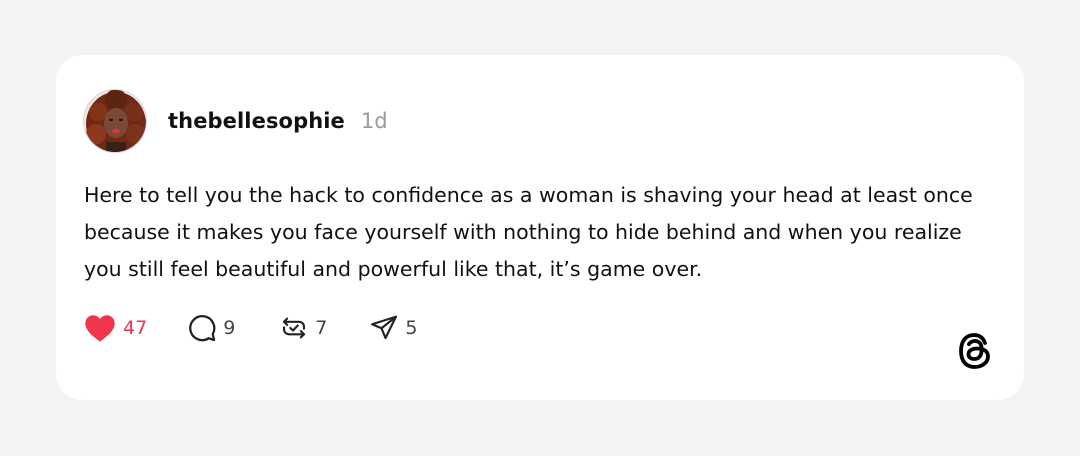  Describe the element at coordinates (135, 328) in the screenshot. I see `like-count: 47` at that location.